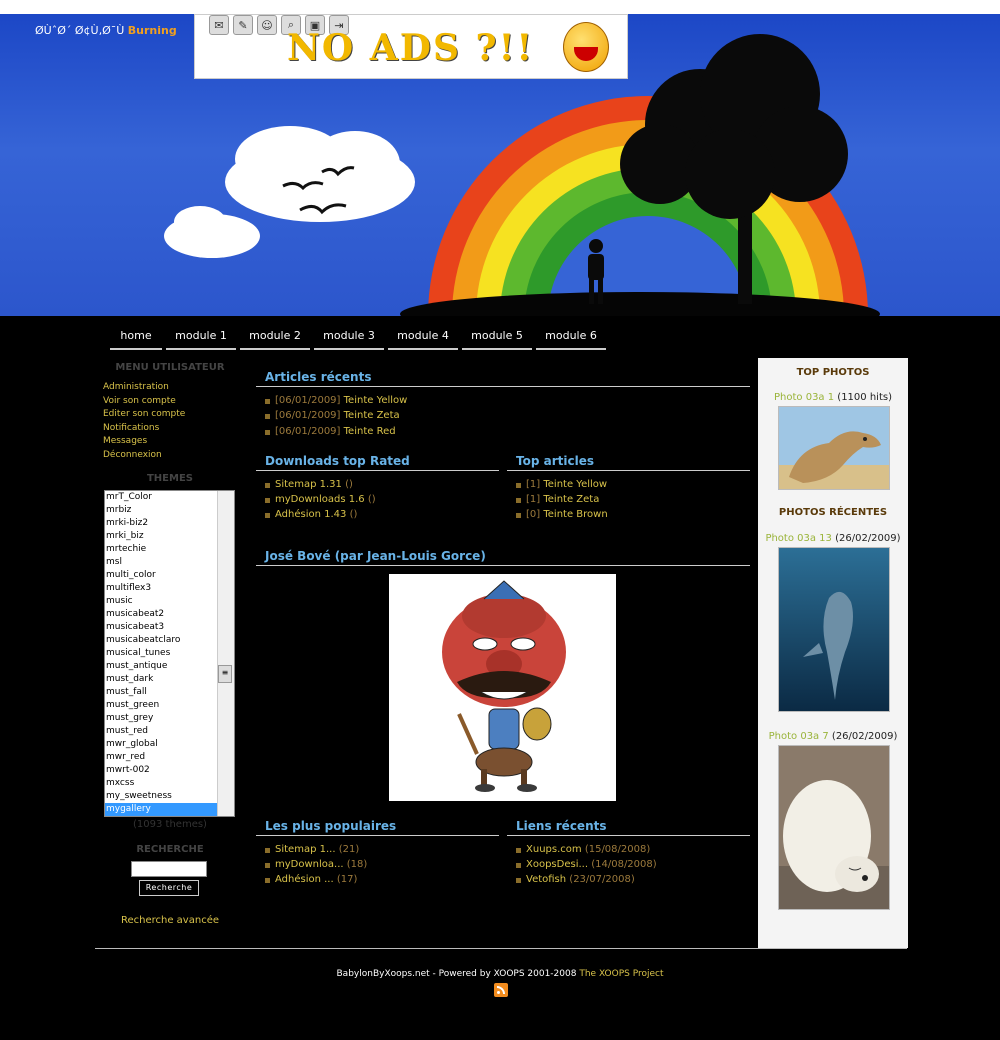 This screenshot has width=1000, height=1040. I want to click on theme-option: mxcss, so click(169, 783).